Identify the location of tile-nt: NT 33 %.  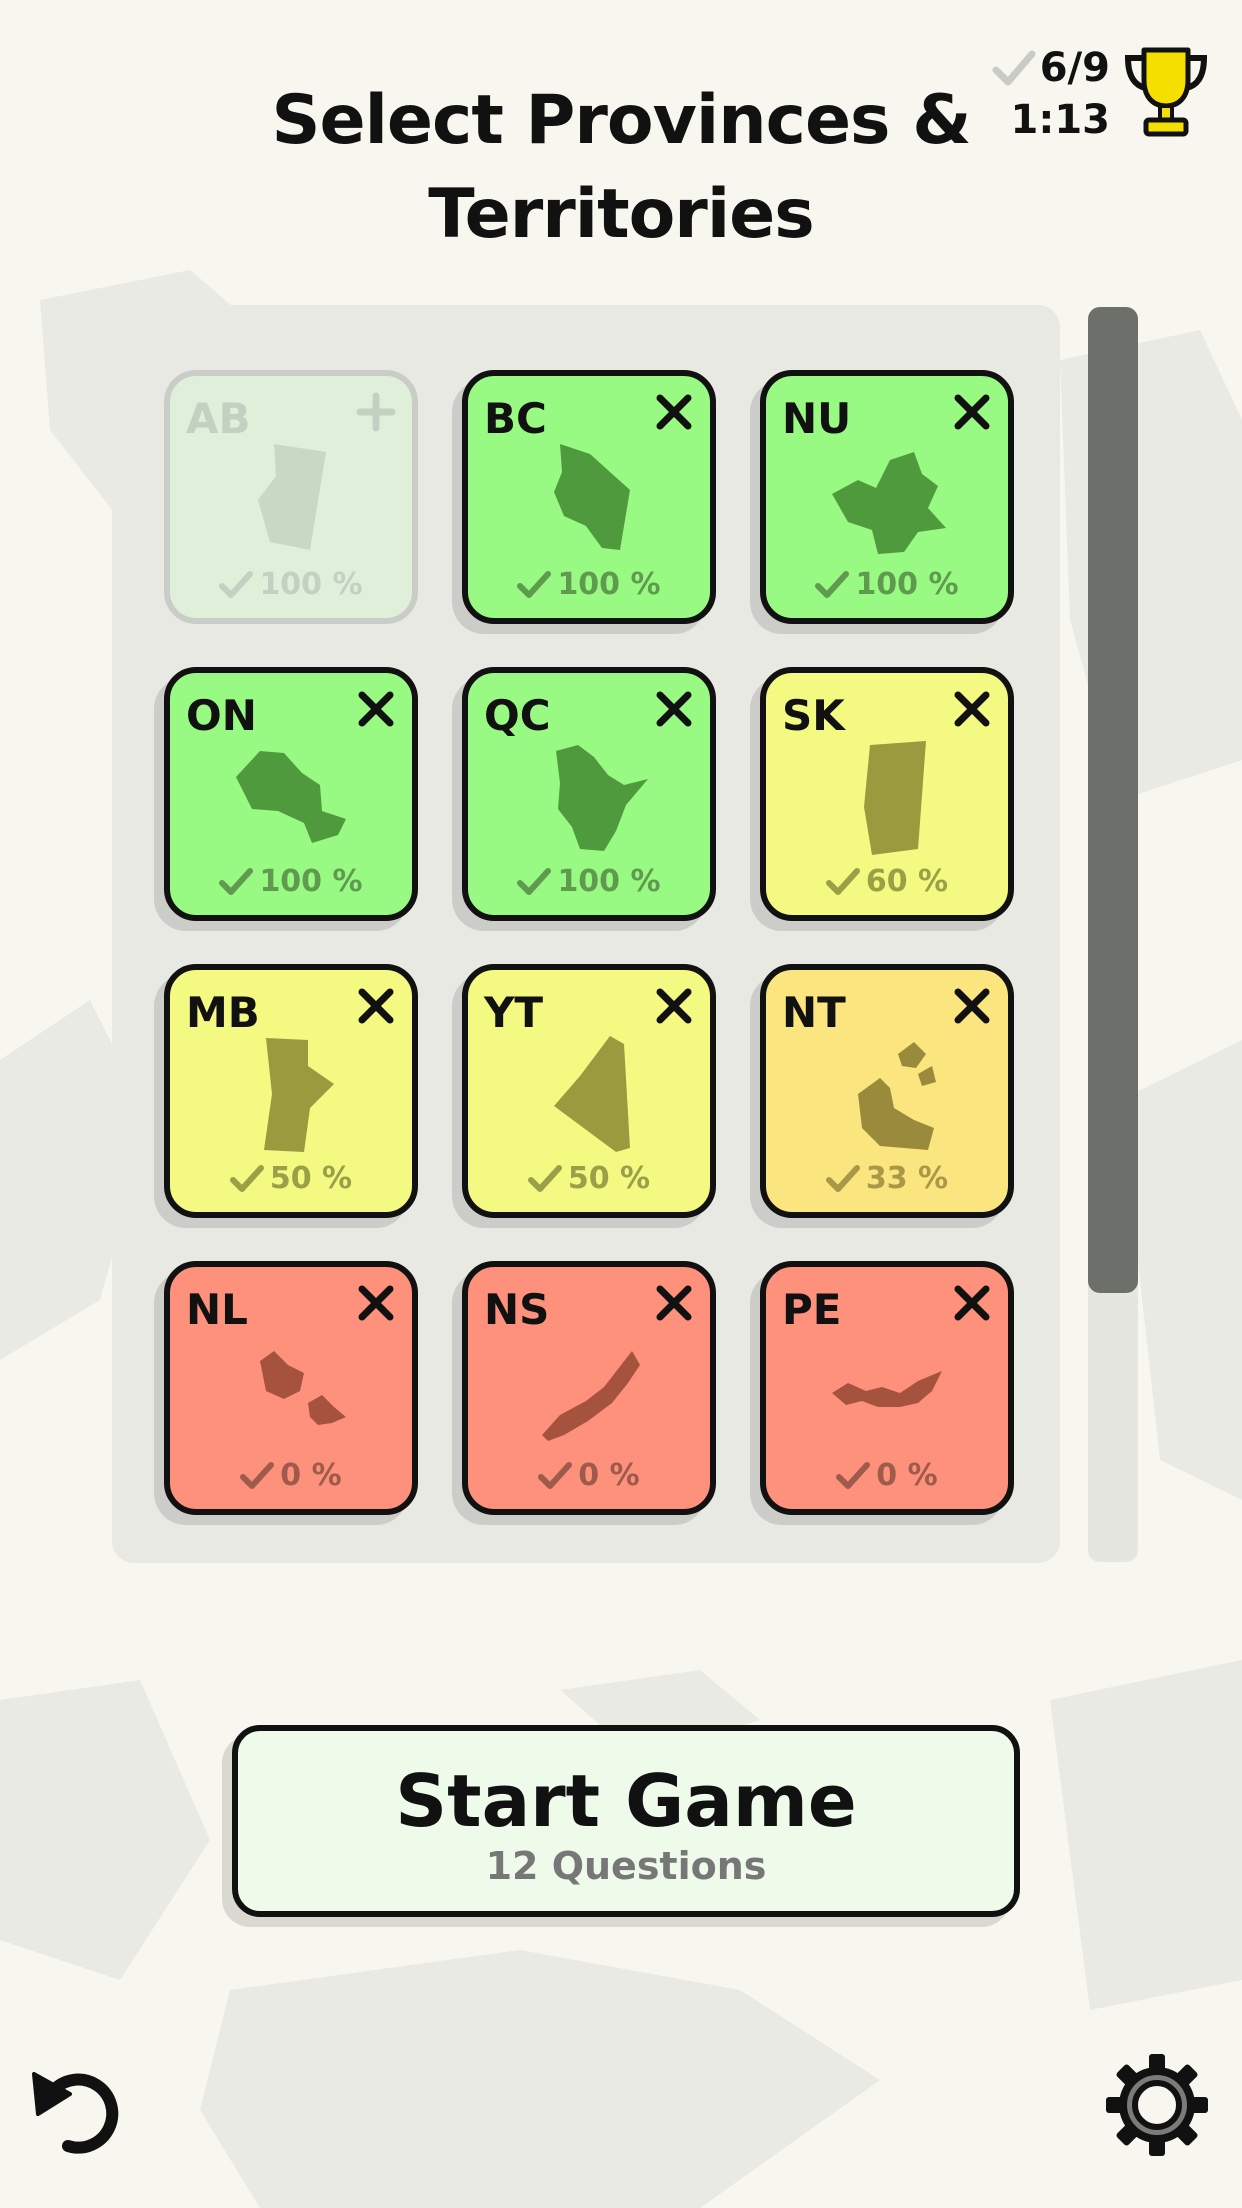
(887, 1091).